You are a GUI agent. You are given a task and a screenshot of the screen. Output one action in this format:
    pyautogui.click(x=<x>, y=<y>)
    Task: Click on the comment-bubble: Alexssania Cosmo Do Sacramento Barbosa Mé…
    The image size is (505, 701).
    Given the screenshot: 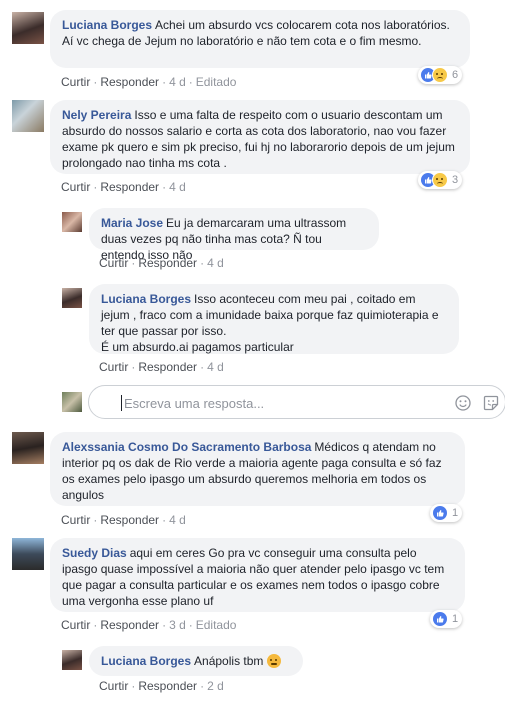 What is the action you would take?
    pyautogui.click(x=257, y=469)
    